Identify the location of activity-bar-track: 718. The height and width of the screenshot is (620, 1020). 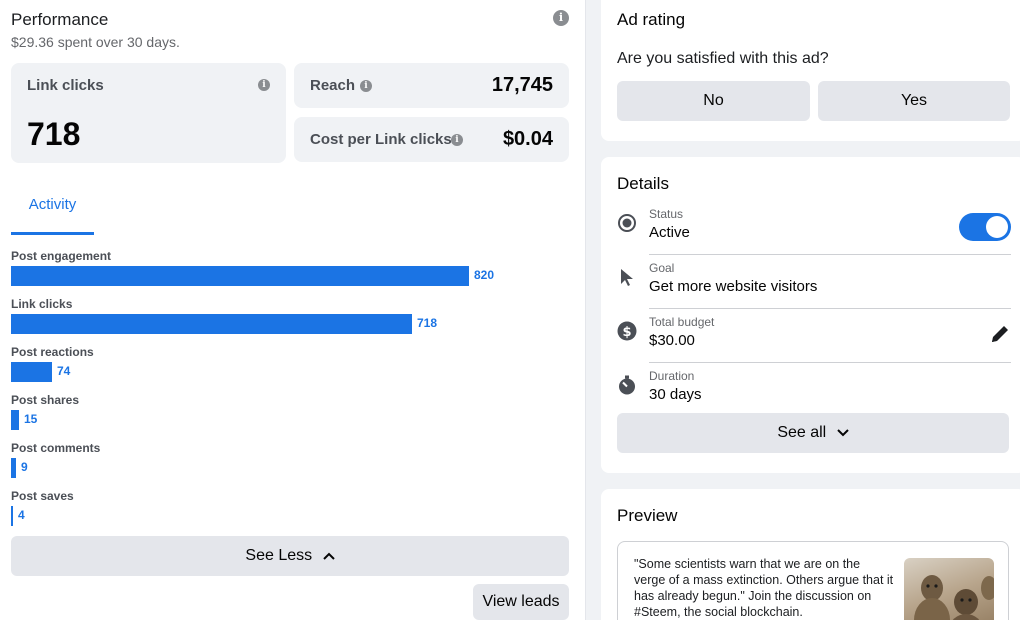
(291, 324).